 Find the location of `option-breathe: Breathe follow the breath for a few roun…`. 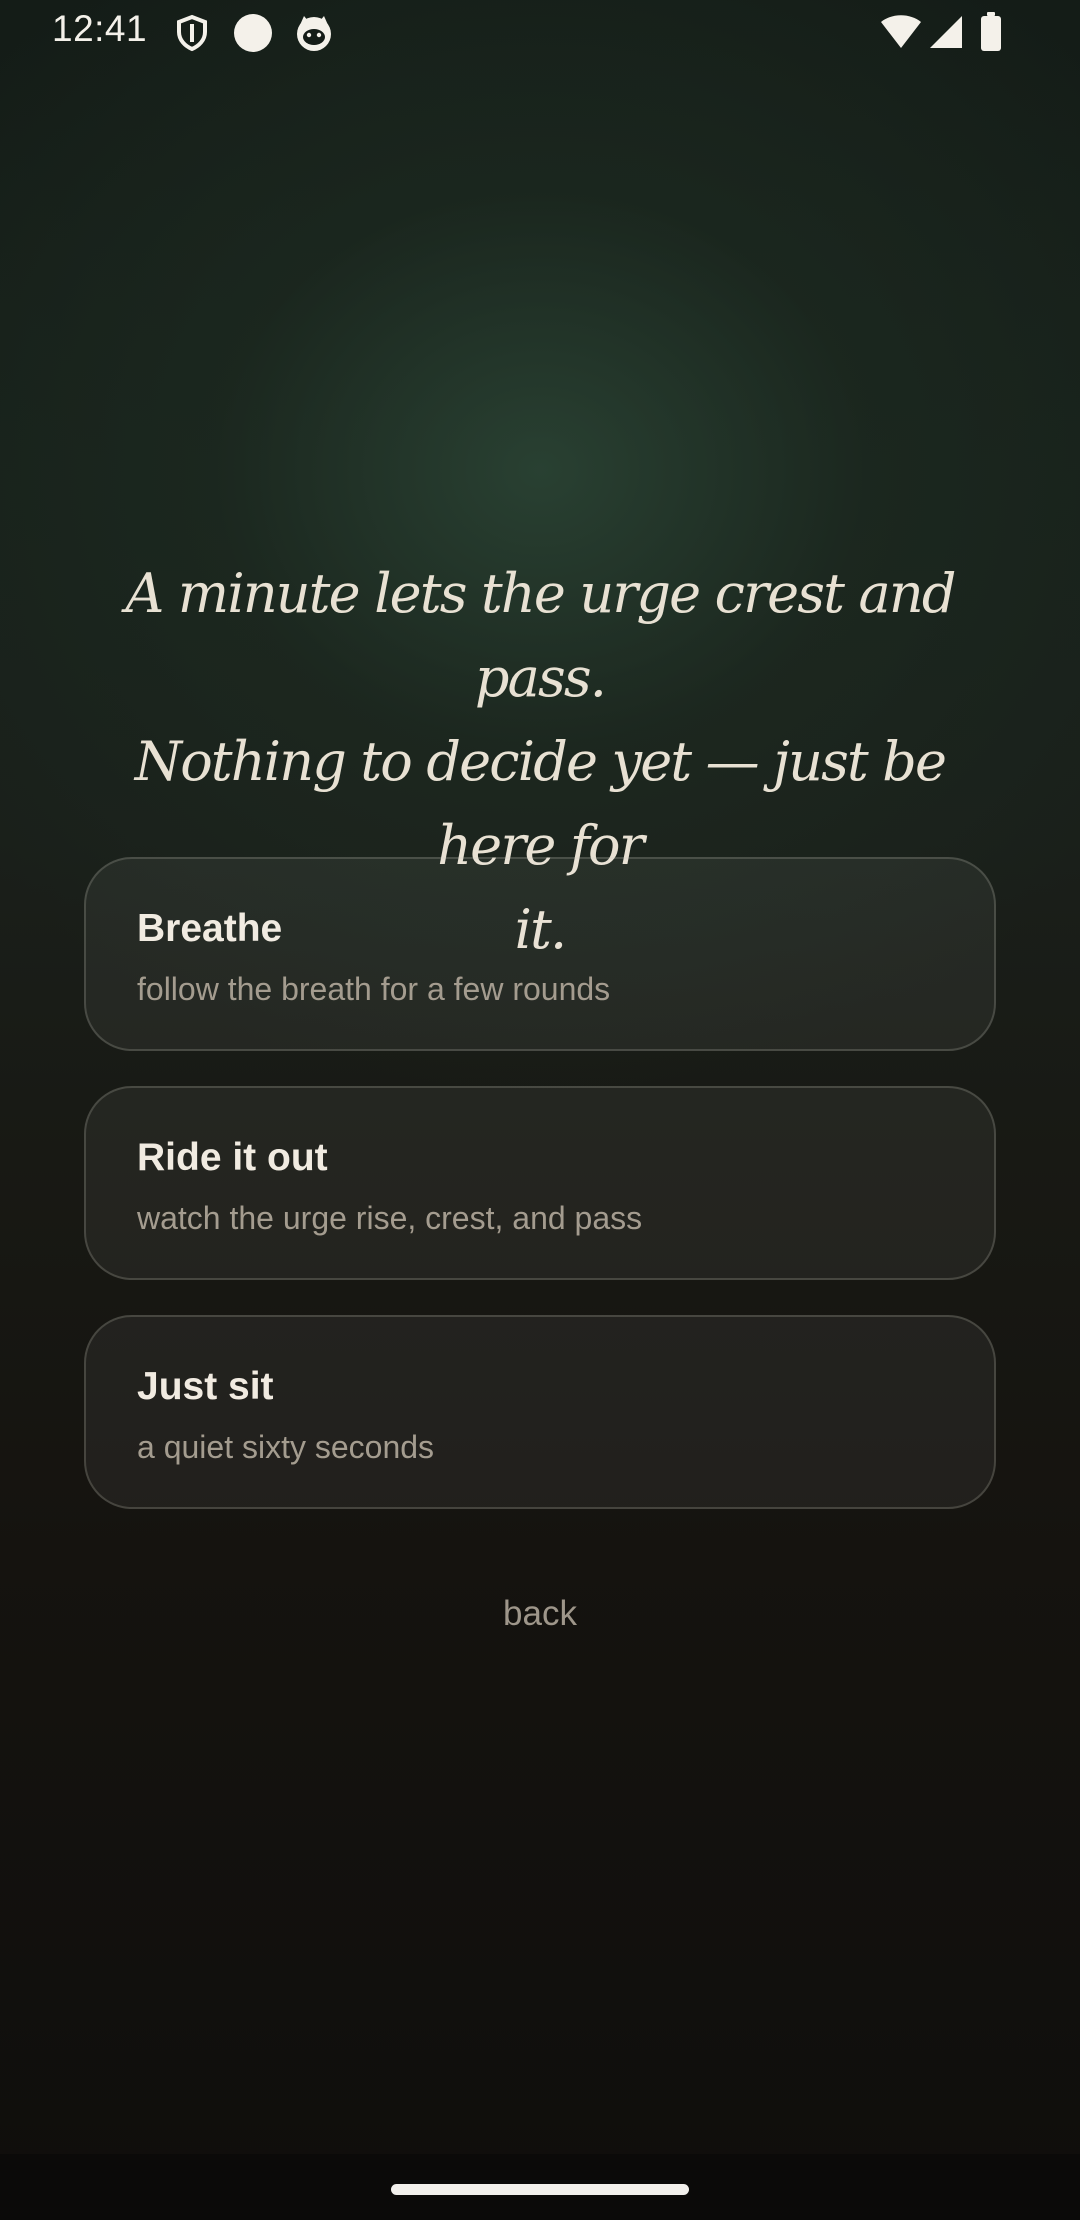

option-breathe: Breathe follow the breath for a few roun… is located at coordinates (540, 954).